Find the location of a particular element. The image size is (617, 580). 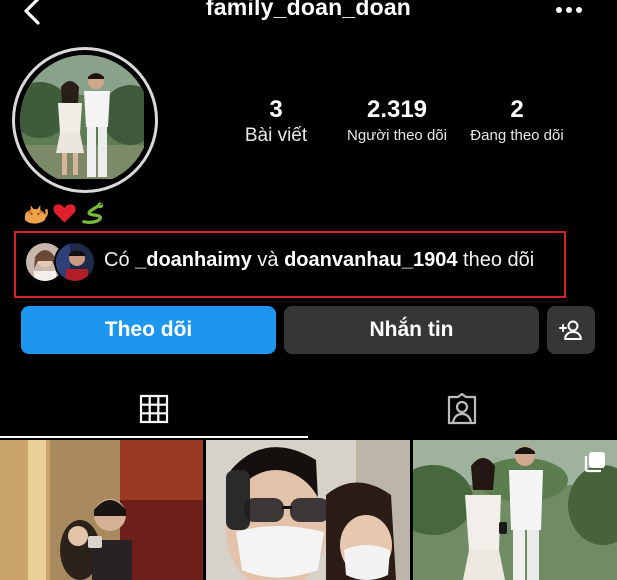

mutual-prefix: Có is located at coordinates (120, 260).